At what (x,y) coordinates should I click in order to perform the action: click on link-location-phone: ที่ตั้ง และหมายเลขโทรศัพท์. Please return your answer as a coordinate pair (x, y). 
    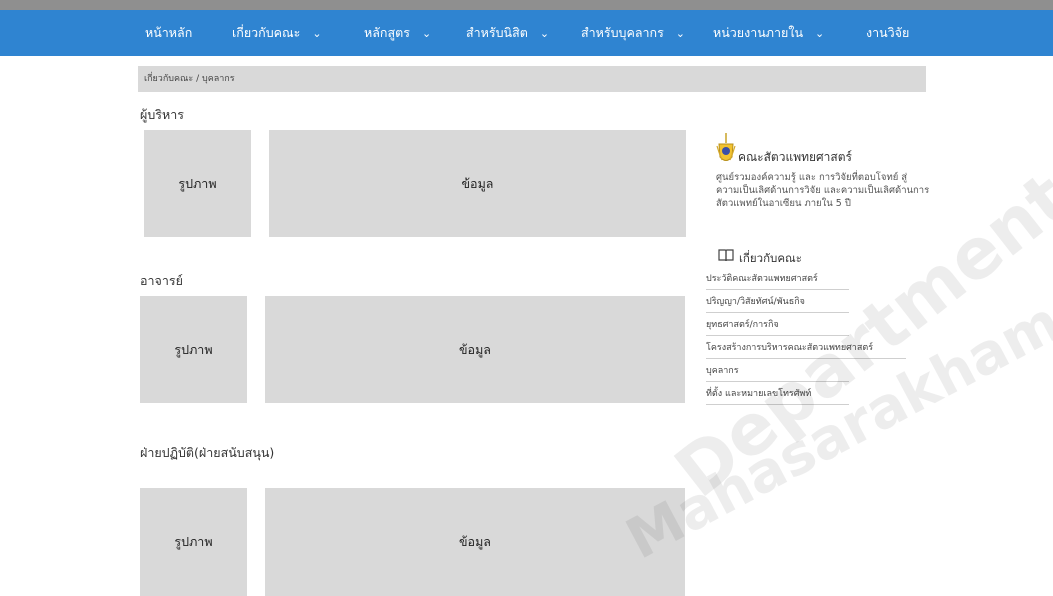
    Looking at the image, I should click on (777, 395).